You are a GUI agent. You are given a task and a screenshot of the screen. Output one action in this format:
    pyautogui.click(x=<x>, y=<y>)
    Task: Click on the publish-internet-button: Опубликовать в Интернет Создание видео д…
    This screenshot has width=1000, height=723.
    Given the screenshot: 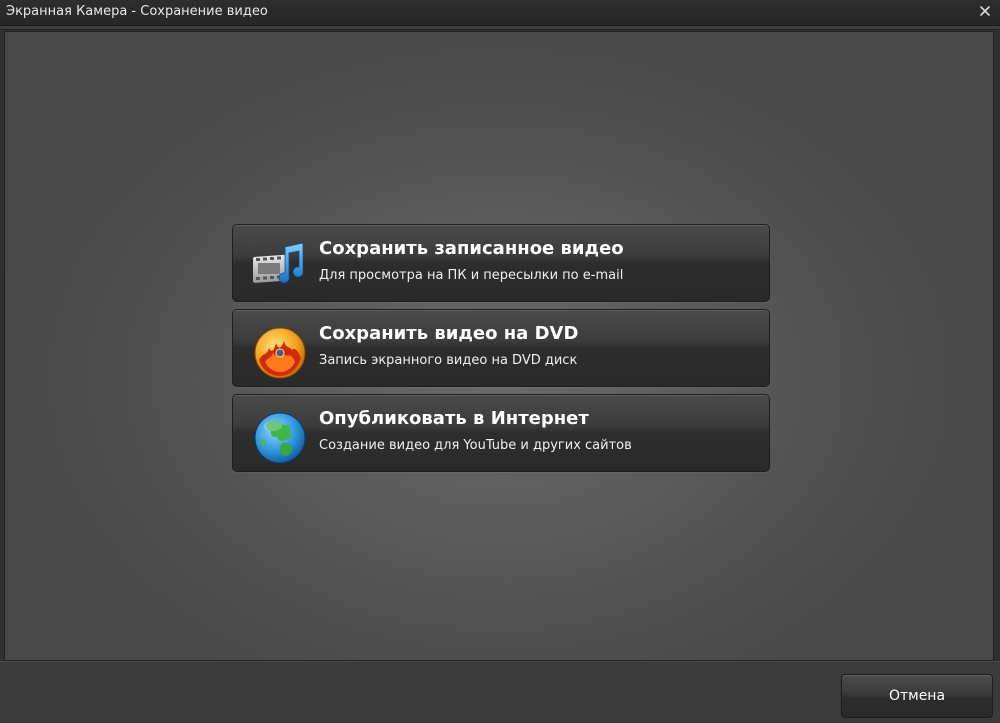 What is the action you would take?
    pyautogui.click(x=501, y=433)
    